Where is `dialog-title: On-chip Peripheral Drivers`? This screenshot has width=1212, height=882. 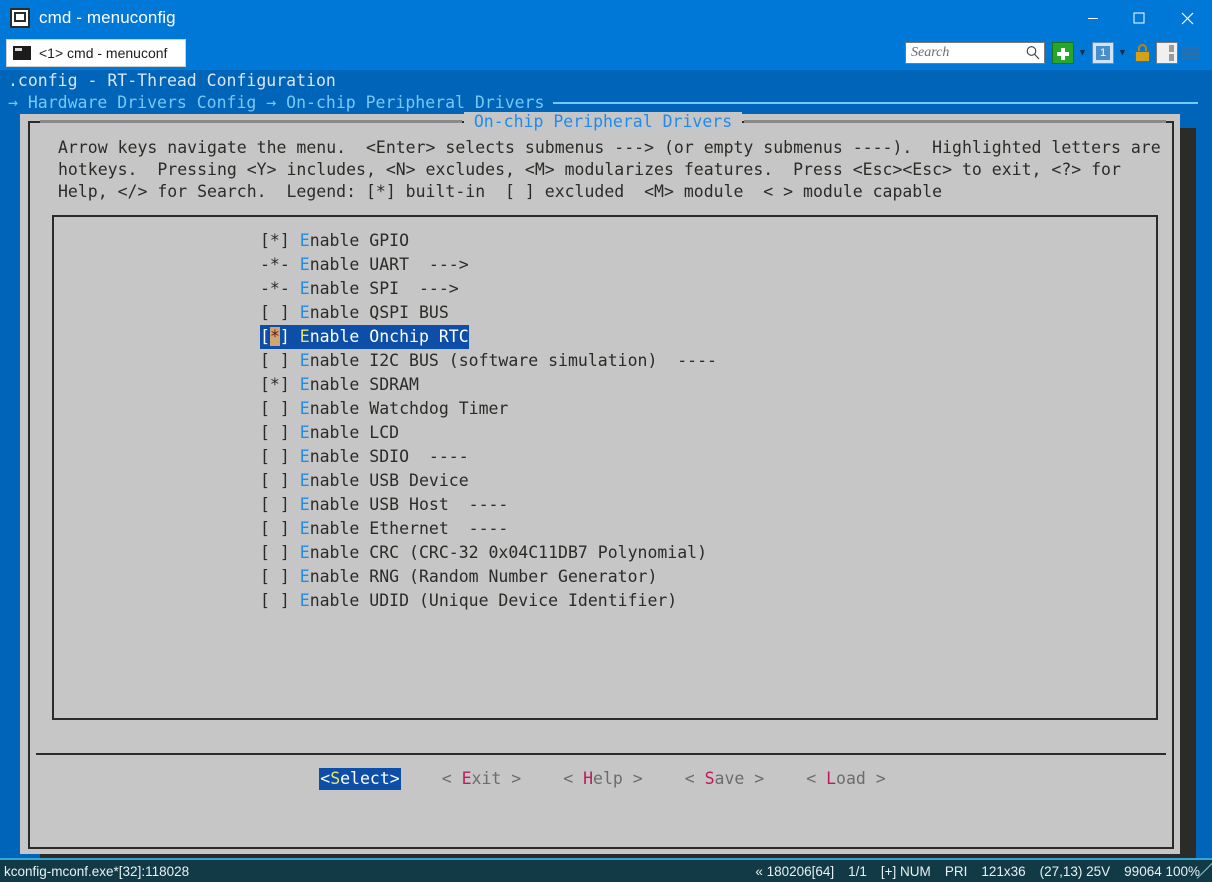 dialog-title: On-chip Peripheral Drivers is located at coordinates (603, 121).